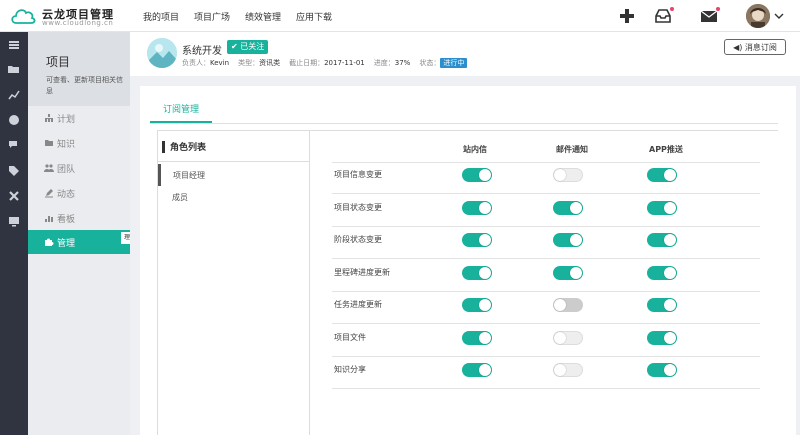 The height and width of the screenshot is (435, 800). What do you see at coordinates (14, 45) in the screenshot?
I see `menu-icon` at bounding box center [14, 45].